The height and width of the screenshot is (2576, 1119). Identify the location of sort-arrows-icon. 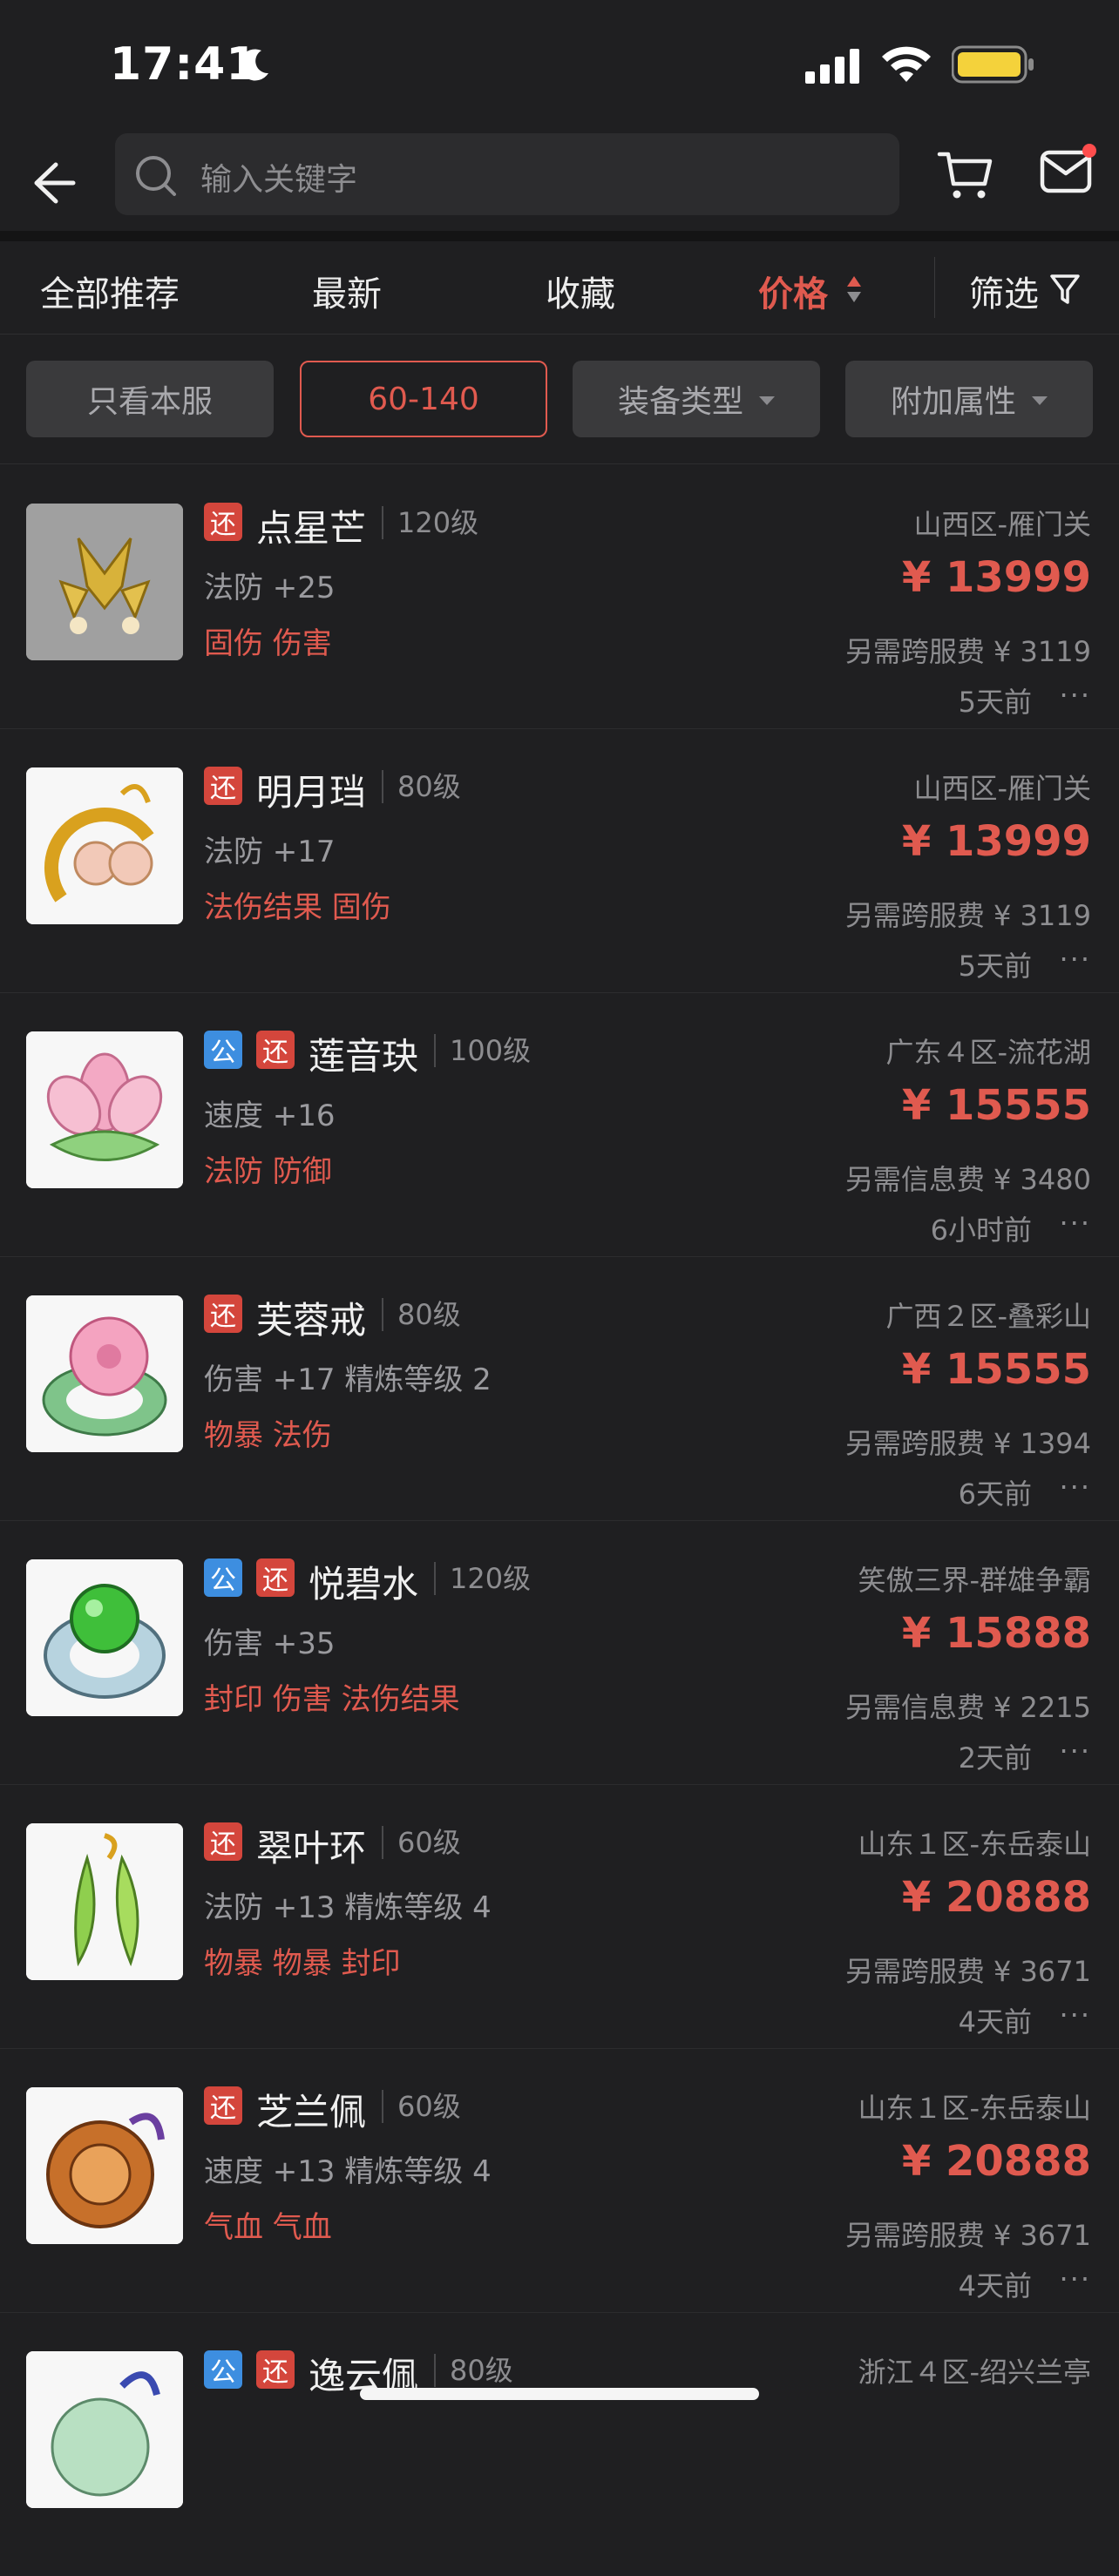
(854, 289).